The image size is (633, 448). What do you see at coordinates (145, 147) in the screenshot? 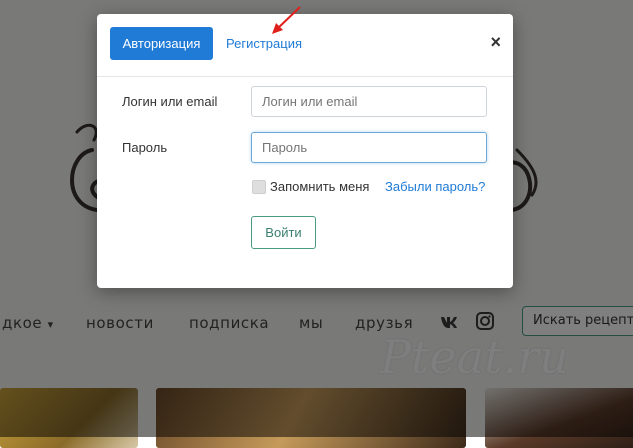
I see `password-field-label: Пароль` at bounding box center [145, 147].